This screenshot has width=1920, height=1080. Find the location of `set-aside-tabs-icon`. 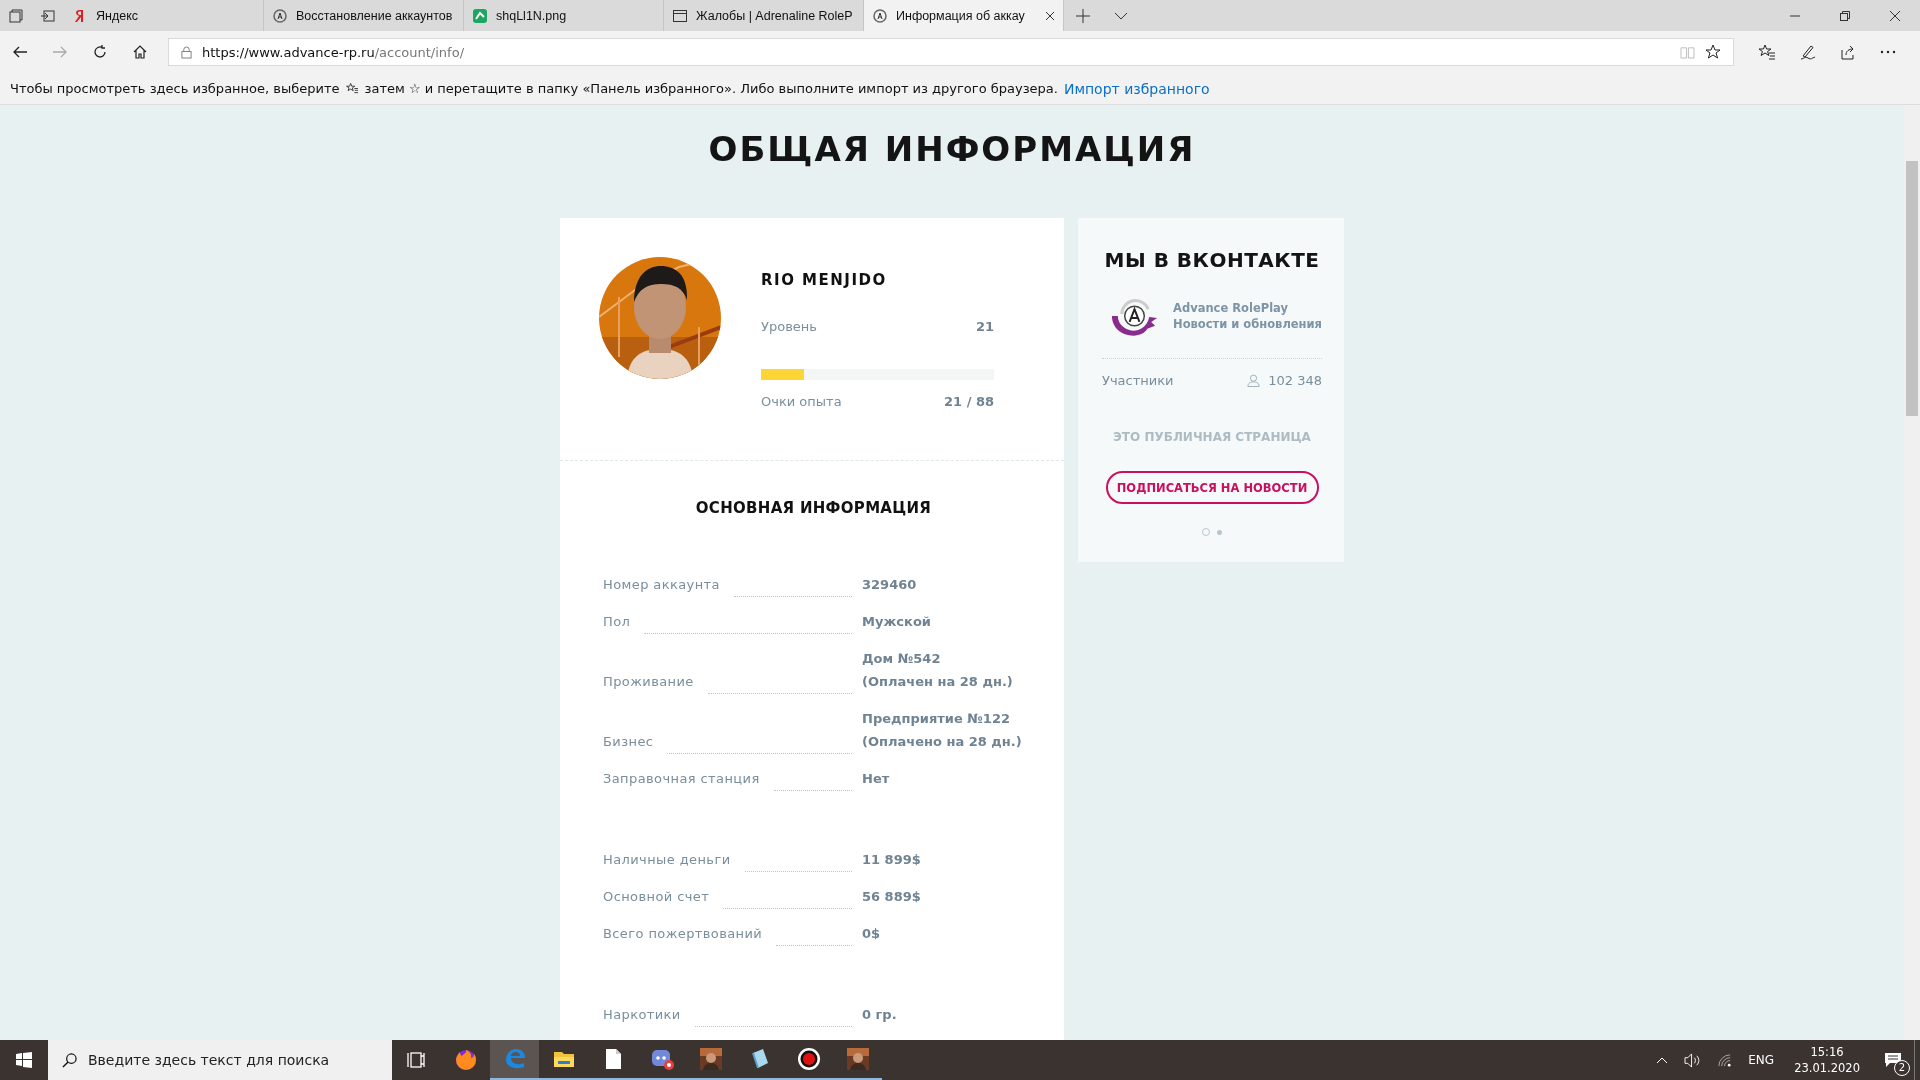

set-aside-tabs-icon is located at coordinates (48, 15).